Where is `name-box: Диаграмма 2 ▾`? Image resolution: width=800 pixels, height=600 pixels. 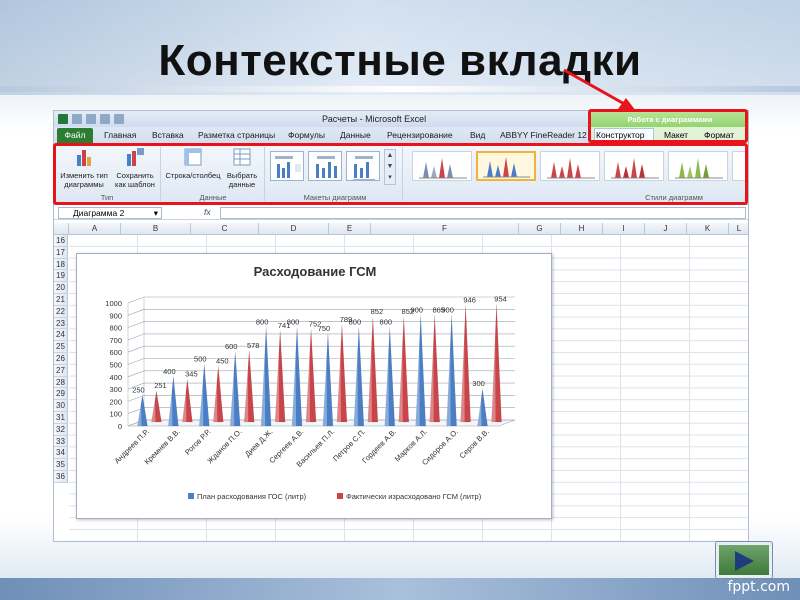 name-box: Диаграмма 2 ▾ is located at coordinates (110, 213).